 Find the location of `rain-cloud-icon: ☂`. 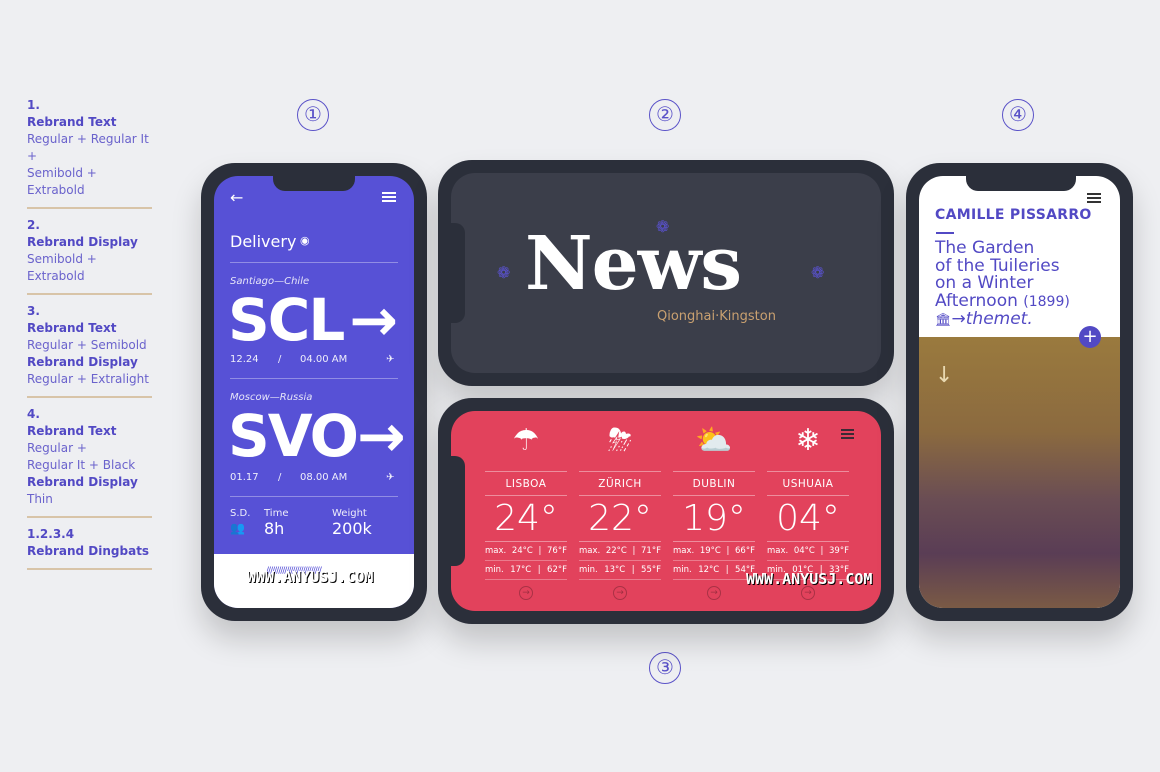

rain-cloud-icon: ☂ is located at coordinates (526, 440).